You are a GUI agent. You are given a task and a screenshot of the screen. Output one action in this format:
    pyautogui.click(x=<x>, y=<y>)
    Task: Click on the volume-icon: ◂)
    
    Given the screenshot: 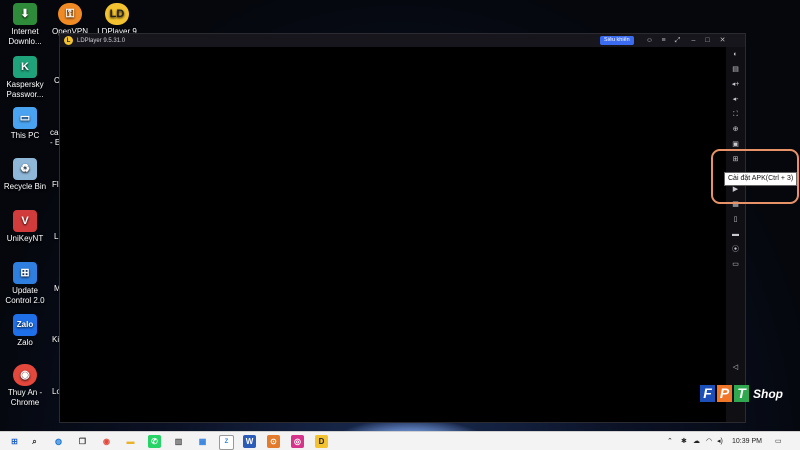 What is the action you would take?
    pyautogui.click(x=720, y=441)
    